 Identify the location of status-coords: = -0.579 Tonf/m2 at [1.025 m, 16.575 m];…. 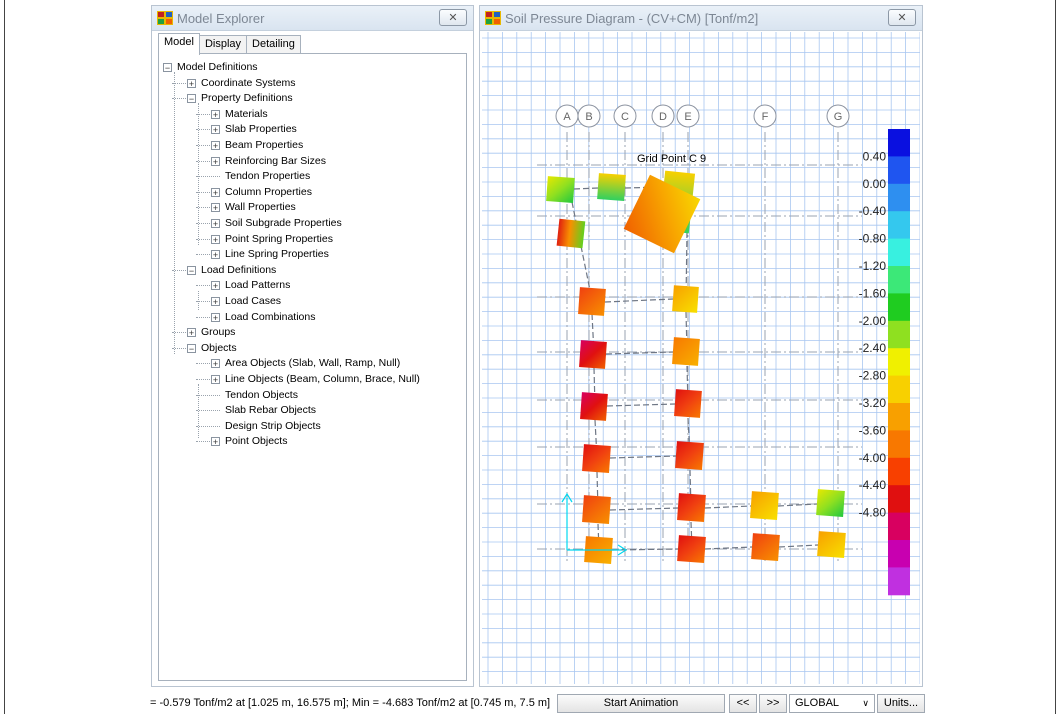
(350, 703).